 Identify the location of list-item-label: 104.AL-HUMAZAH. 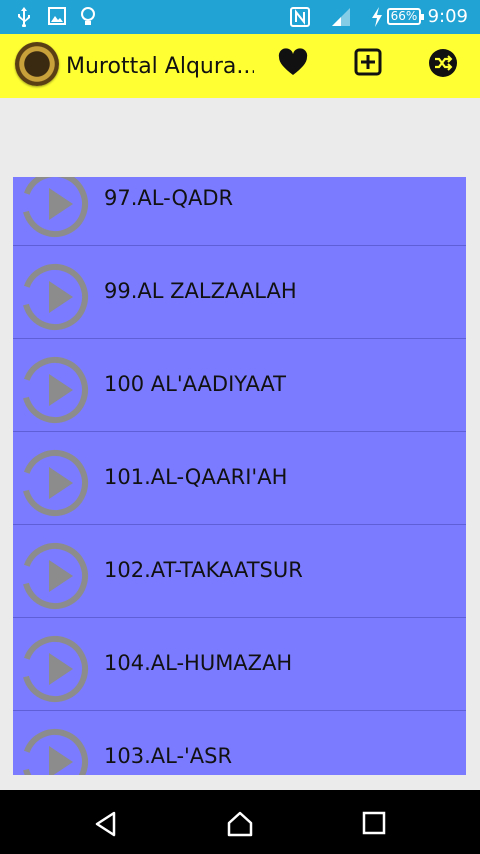
(198, 663).